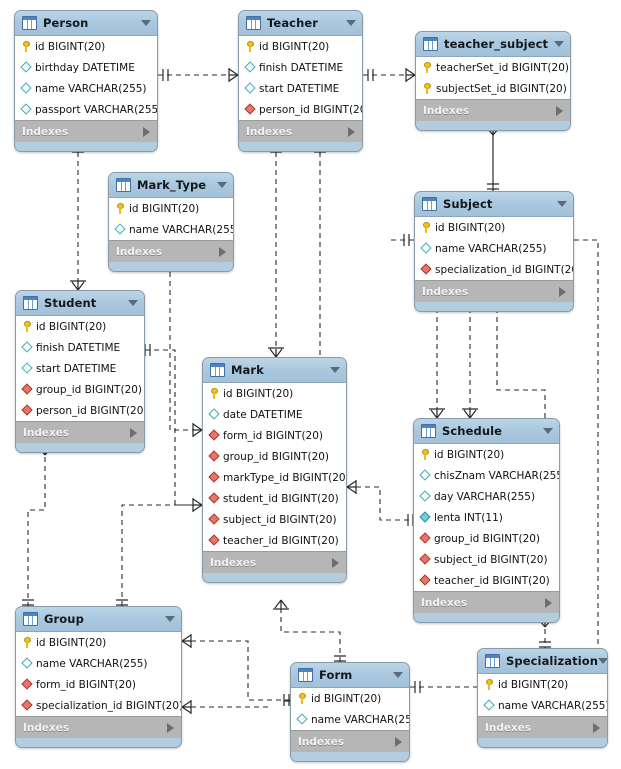 The width and height of the screenshot is (621, 769). What do you see at coordinates (281, 540) in the screenshot?
I see `column-label: teacher_id BIGINT(20)` at bounding box center [281, 540].